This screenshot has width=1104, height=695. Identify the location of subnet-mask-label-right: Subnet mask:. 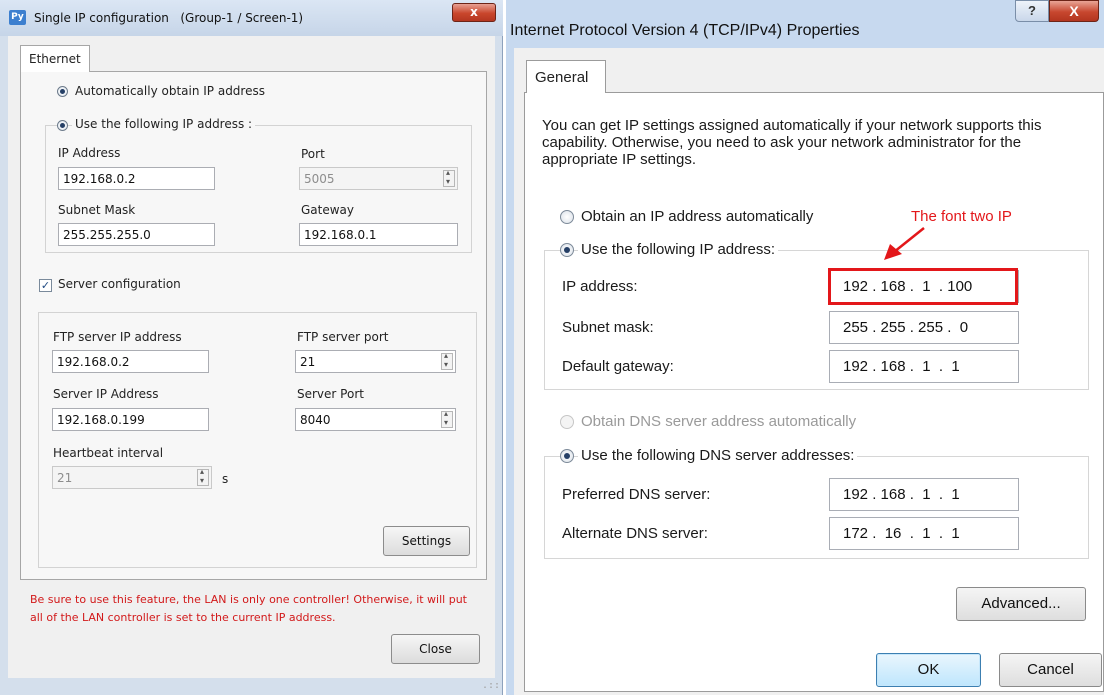
(608, 327).